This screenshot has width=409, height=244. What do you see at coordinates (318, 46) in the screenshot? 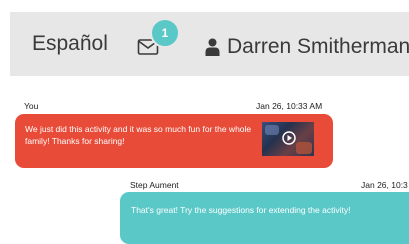
I see `user-name: Darren Smitherman` at bounding box center [318, 46].